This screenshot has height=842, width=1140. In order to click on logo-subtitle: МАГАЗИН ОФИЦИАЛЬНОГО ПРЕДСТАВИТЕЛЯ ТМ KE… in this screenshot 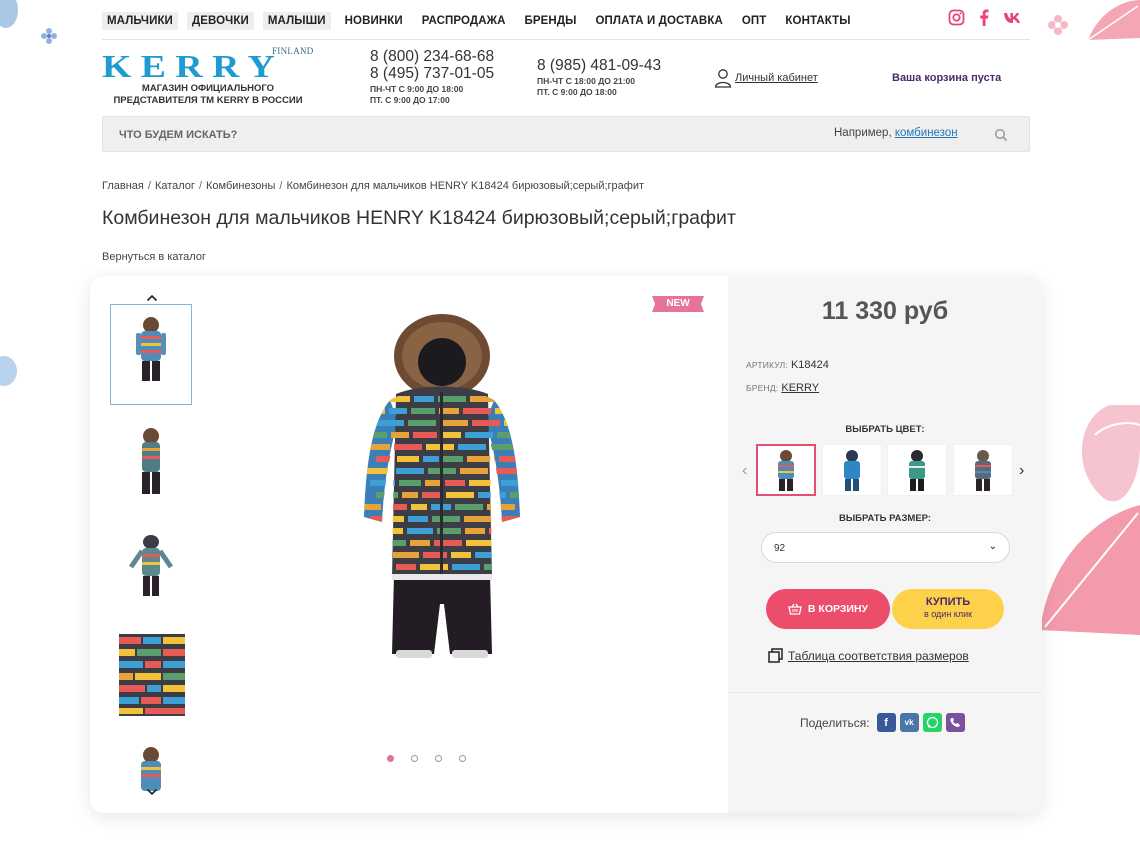, I will do `click(208, 95)`.